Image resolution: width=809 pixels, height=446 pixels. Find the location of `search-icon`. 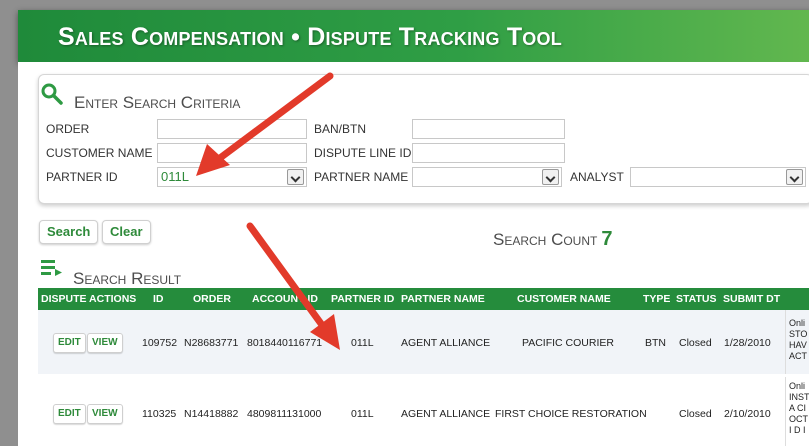

search-icon is located at coordinates (52, 94).